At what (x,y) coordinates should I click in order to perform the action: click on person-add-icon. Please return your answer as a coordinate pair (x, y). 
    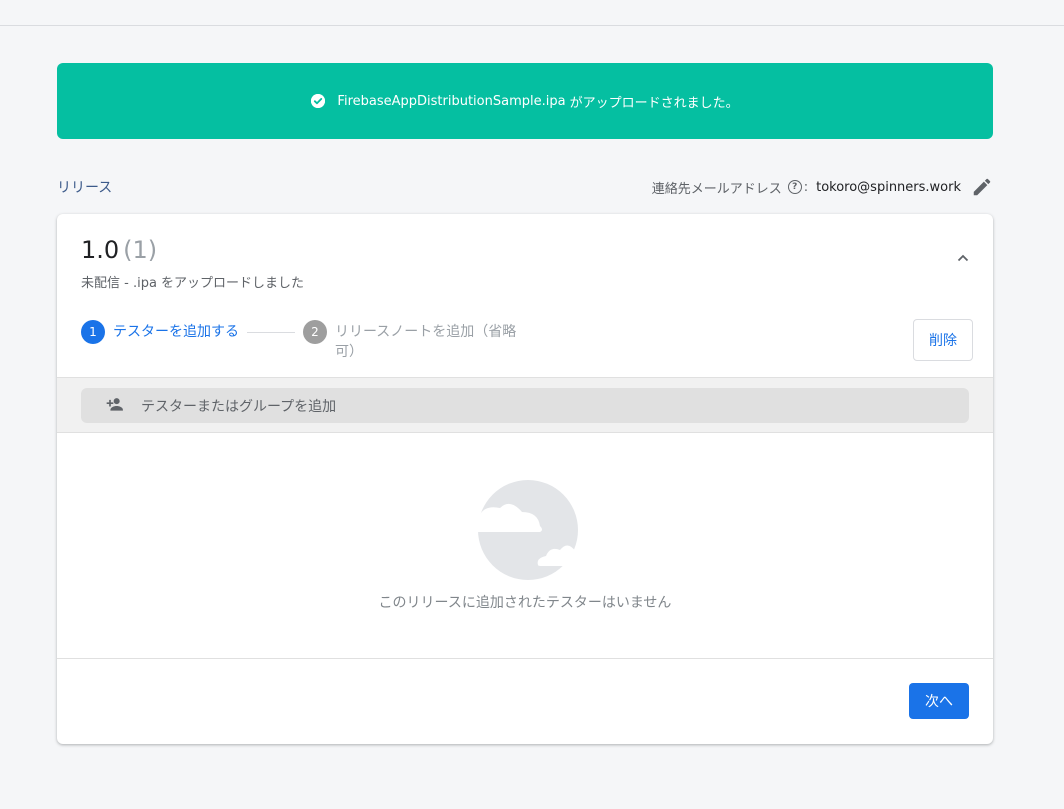
    Looking at the image, I should click on (115, 406).